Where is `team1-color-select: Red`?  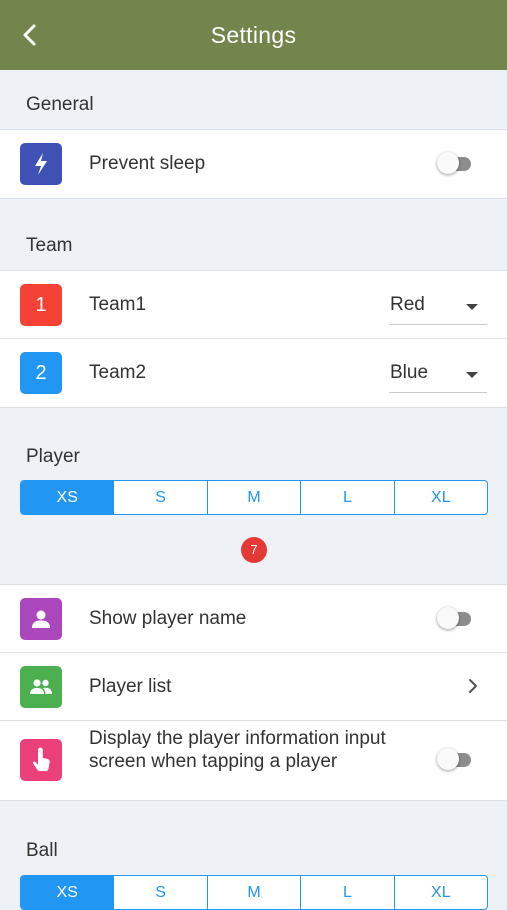 team1-color-select: Red is located at coordinates (438, 306).